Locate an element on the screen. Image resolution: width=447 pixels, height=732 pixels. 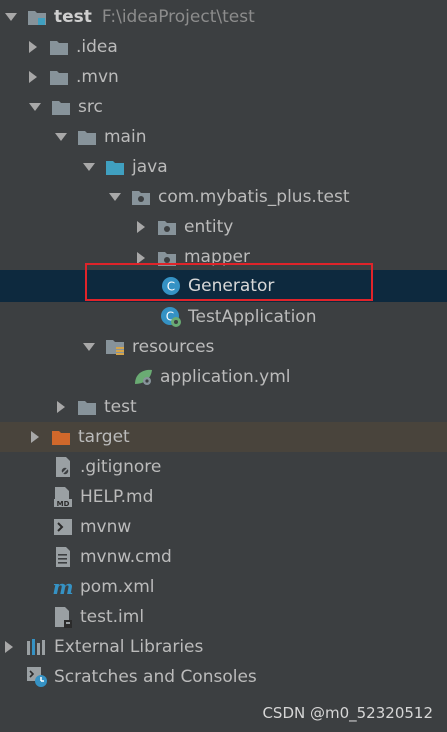
tree-item-label: entity is located at coordinates (209, 227).